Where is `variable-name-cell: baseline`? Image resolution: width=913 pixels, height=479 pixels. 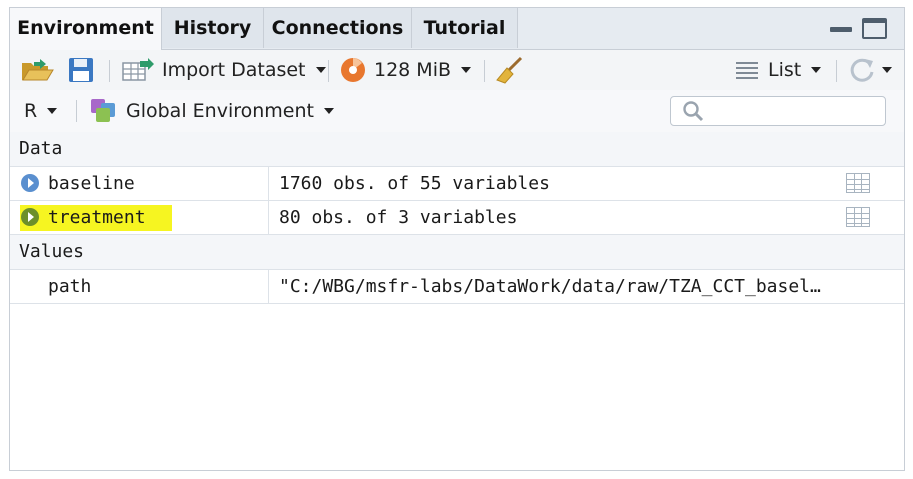
variable-name-cell: baseline is located at coordinates (139, 183).